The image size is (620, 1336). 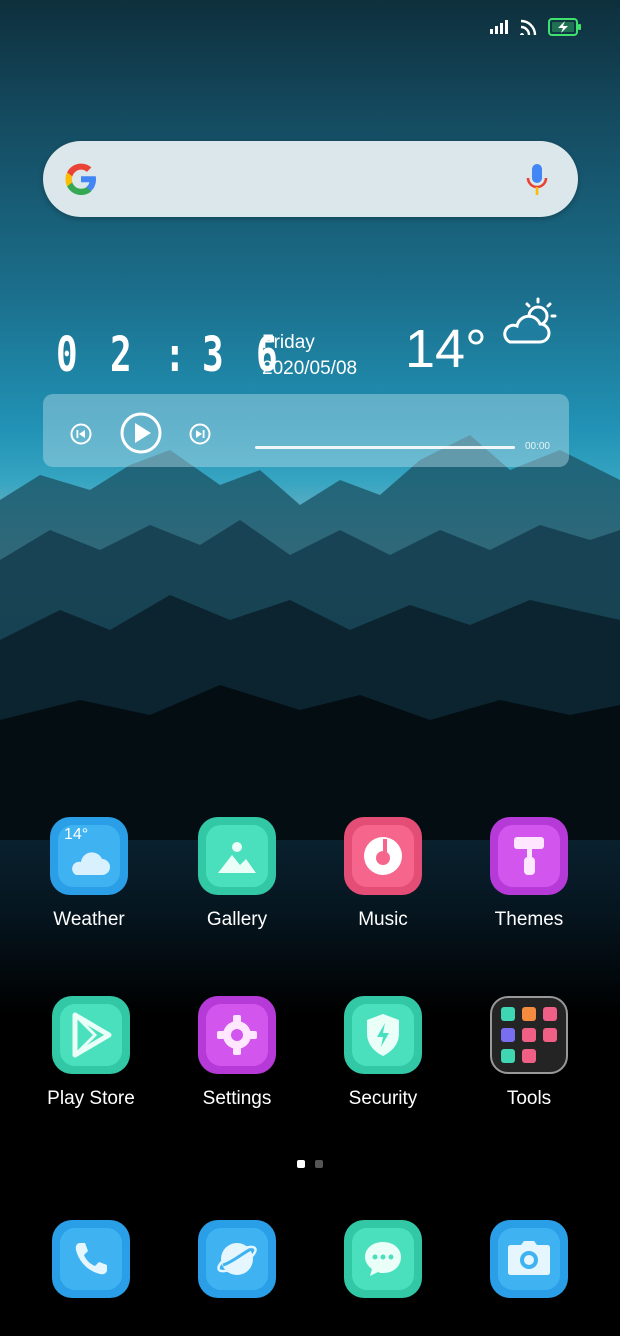 What do you see at coordinates (141, 433) in the screenshot?
I see `play-icon` at bounding box center [141, 433].